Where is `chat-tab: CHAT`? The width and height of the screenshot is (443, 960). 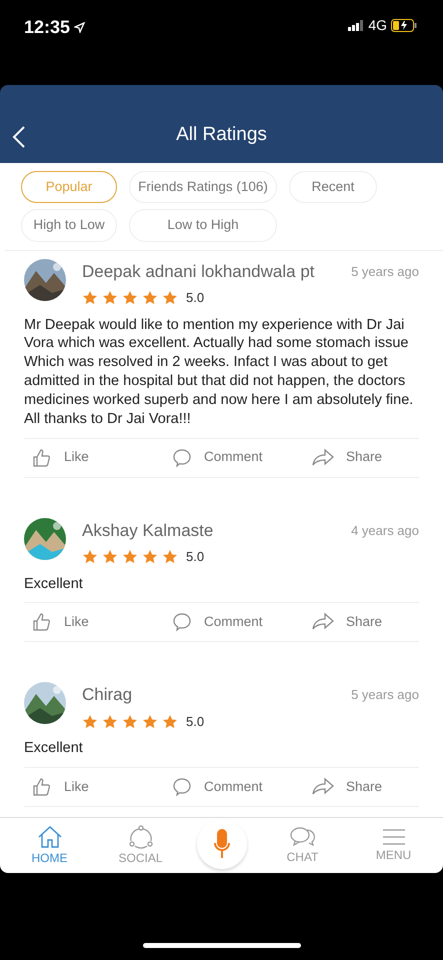
chat-tab: CHAT is located at coordinates (303, 846).